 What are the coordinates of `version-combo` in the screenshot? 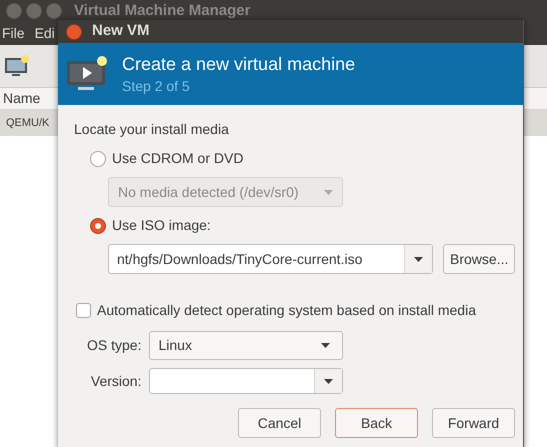 It's located at (246, 381).